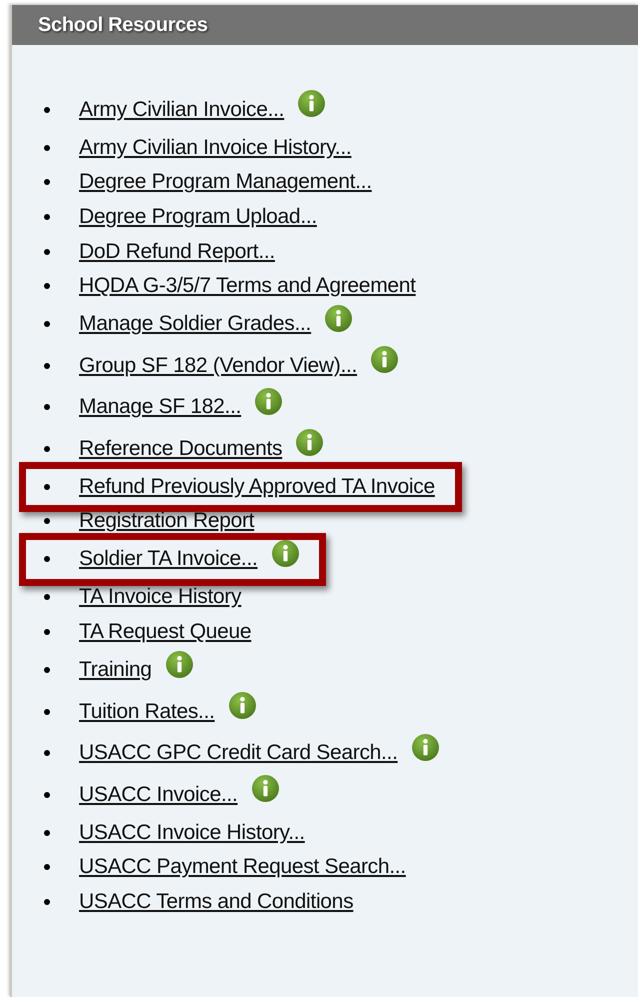  I want to click on resource-link: TA Invoice History, so click(160, 597).